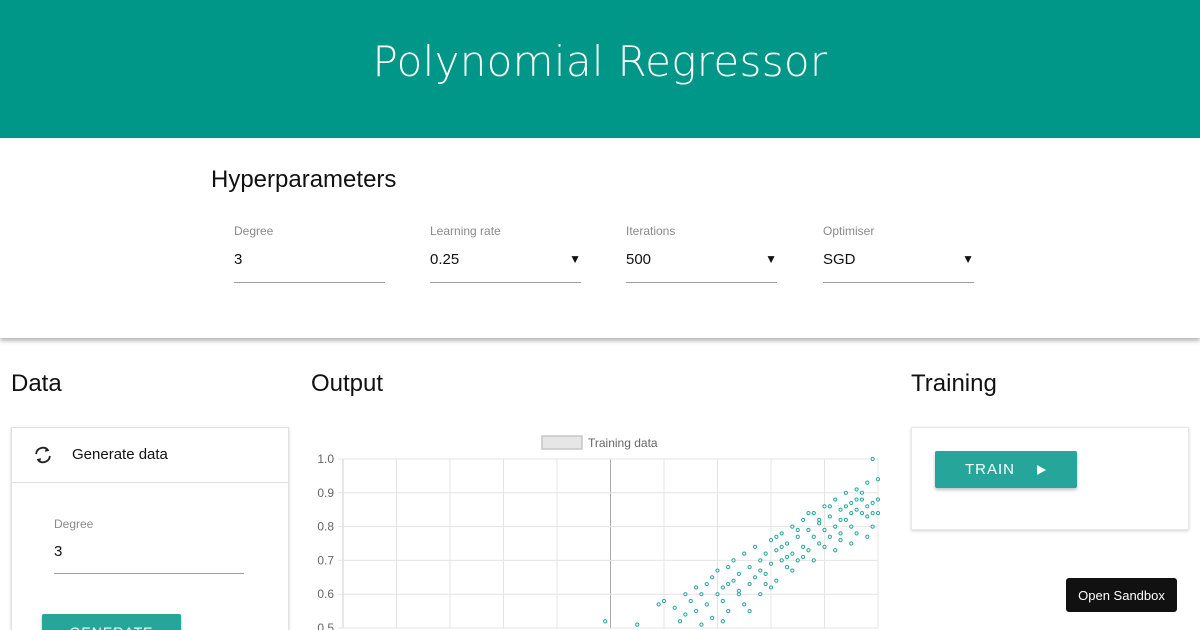  What do you see at coordinates (347, 383) in the screenshot?
I see `output-section-title: Output` at bounding box center [347, 383].